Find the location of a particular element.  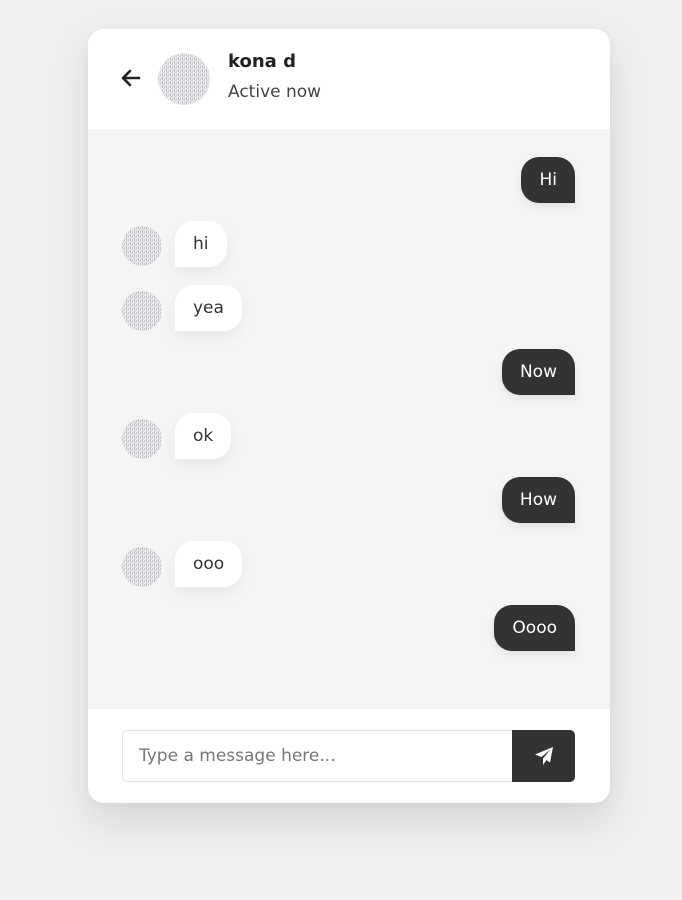

back-button is located at coordinates (131, 78).